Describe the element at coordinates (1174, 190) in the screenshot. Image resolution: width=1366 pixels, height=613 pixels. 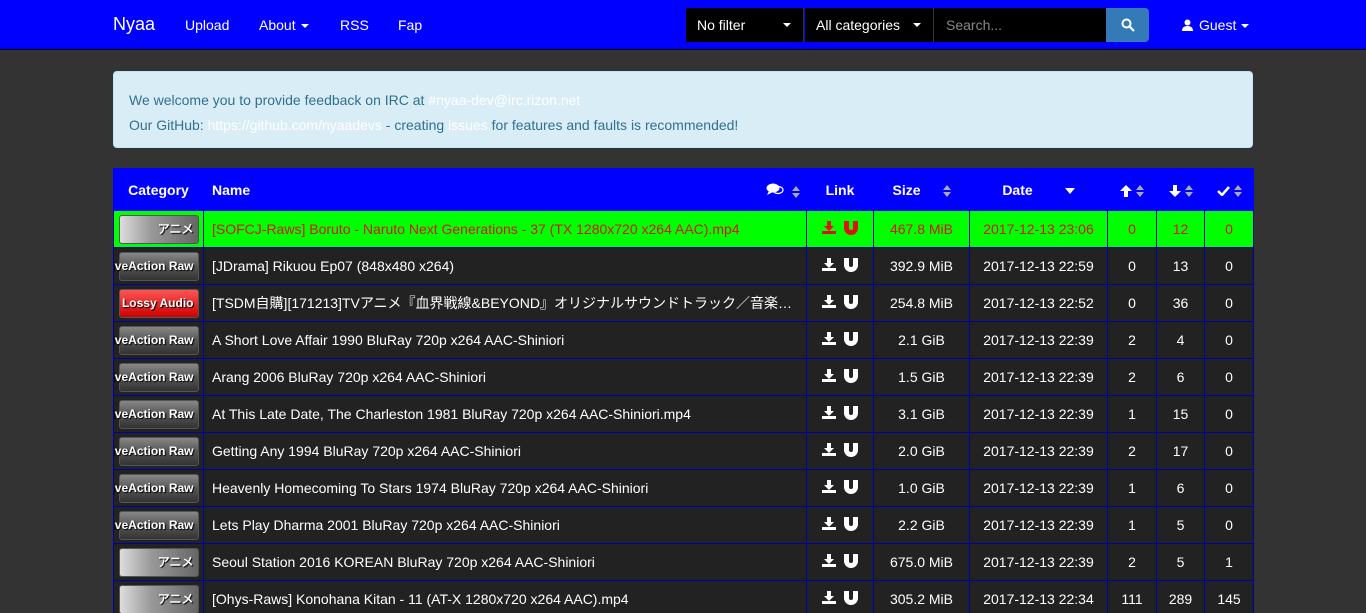
I see `arrow-down-icon` at that location.